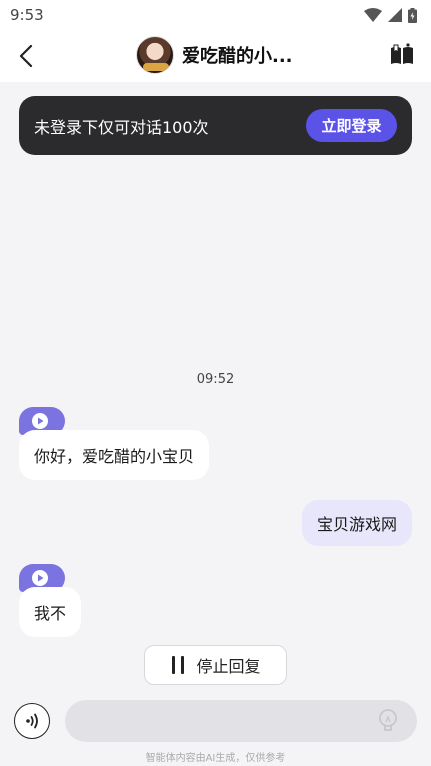 This screenshot has width=431, height=766. I want to click on book-button, so click(402, 55).